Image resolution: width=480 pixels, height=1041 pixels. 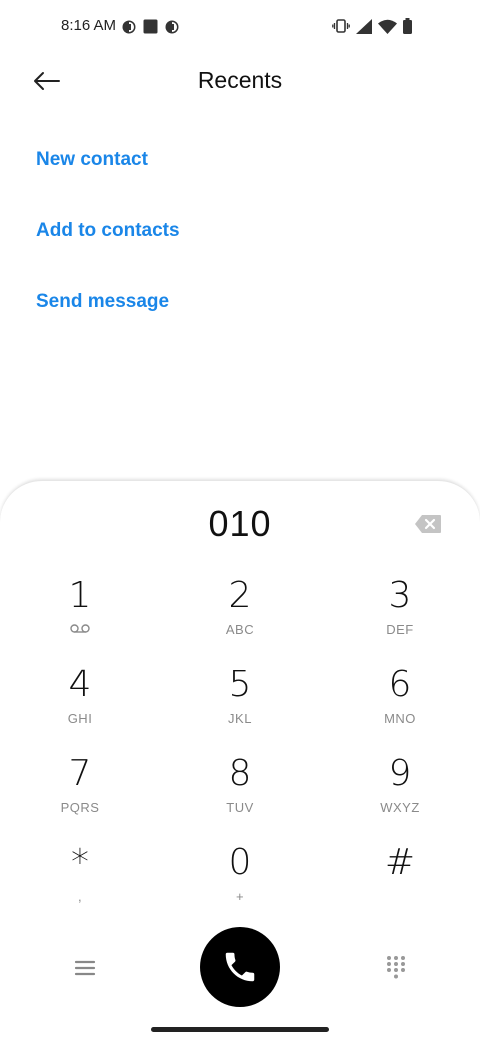 What do you see at coordinates (387, 26) in the screenshot?
I see `wifi-icon` at bounding box center [387, 26].